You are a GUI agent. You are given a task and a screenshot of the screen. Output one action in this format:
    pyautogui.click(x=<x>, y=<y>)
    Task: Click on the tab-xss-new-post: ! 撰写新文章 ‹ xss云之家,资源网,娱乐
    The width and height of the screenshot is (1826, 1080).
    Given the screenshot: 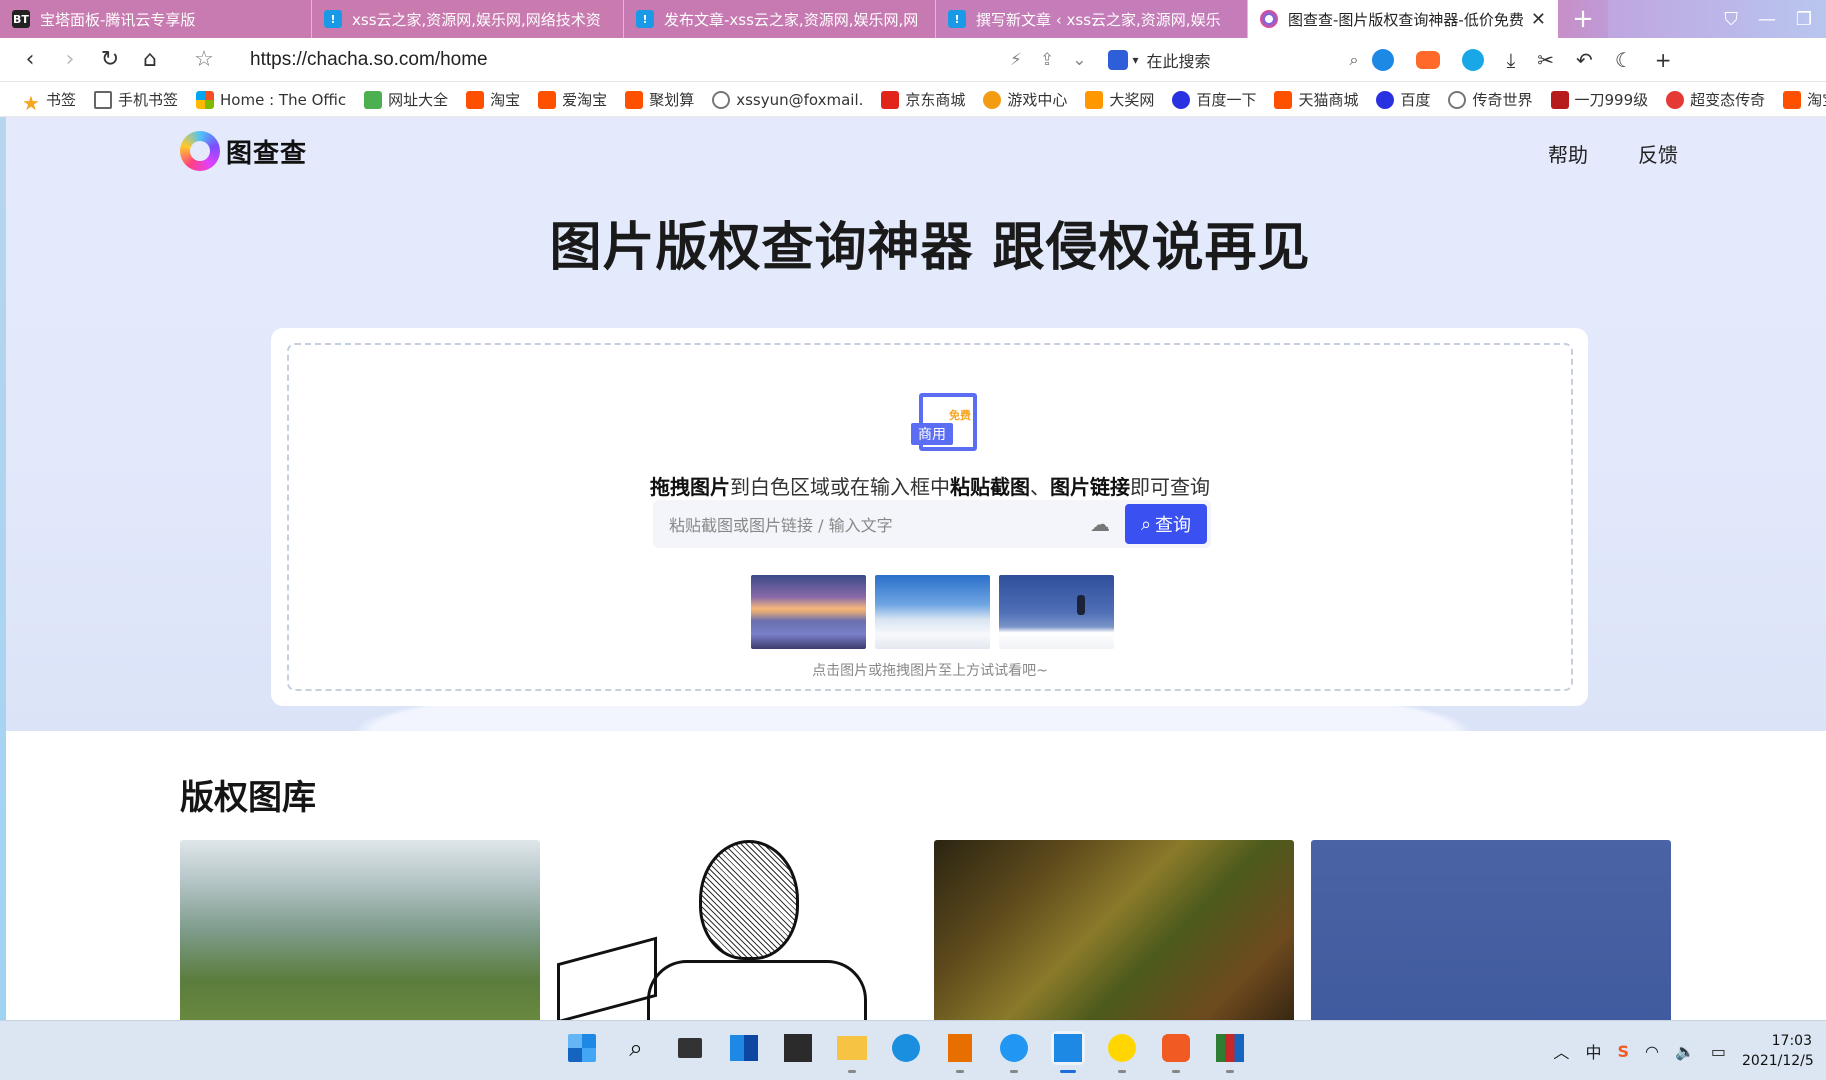 What is the action you would take?
    pyautogui.click(x=1092, y=19)
    